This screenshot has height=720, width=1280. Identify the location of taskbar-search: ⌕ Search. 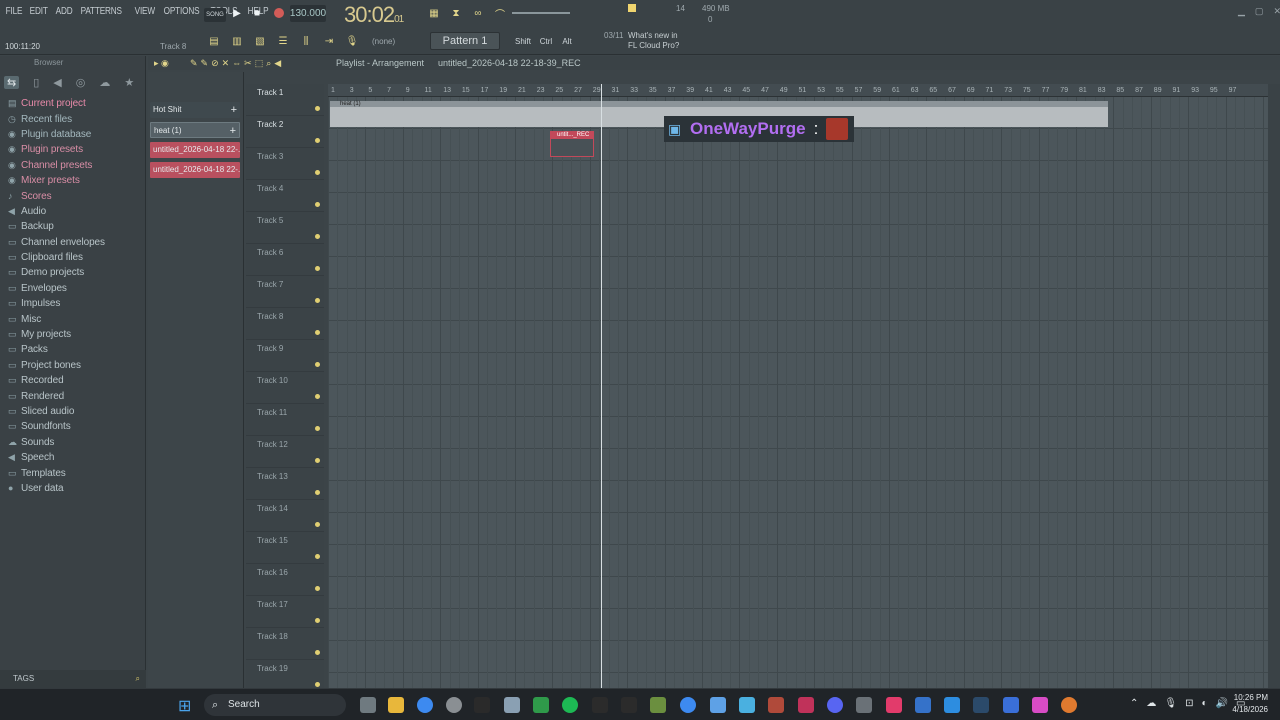
(275, 705).